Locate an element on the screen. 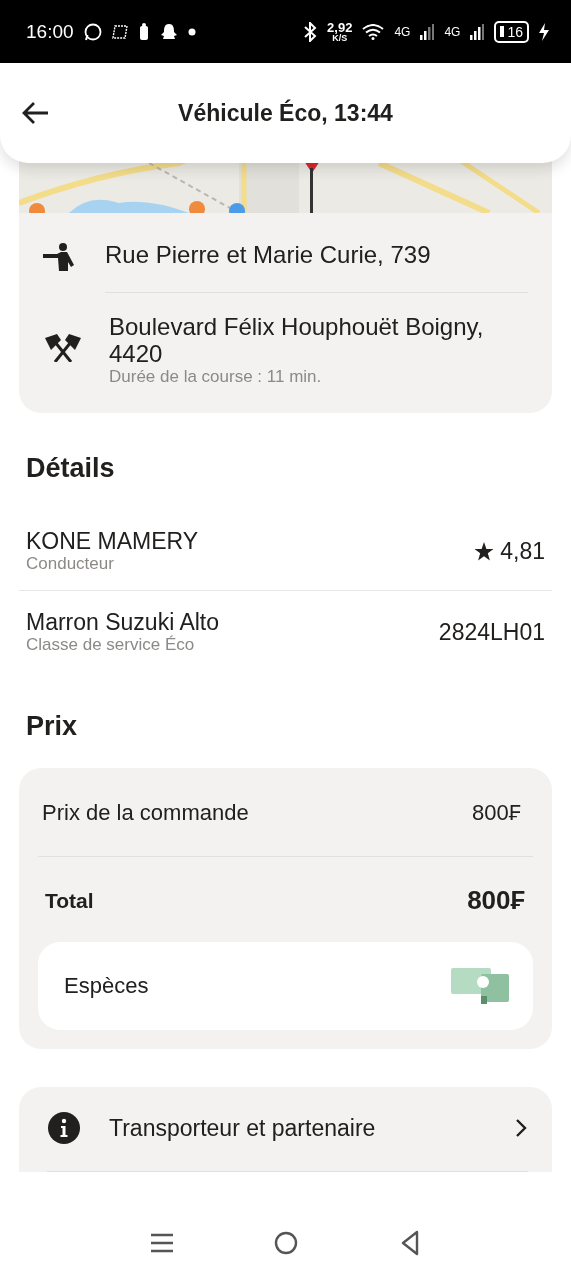 This screenshot has width=571, height=1280. banknotes-icon is located at coordinates (480, 986).